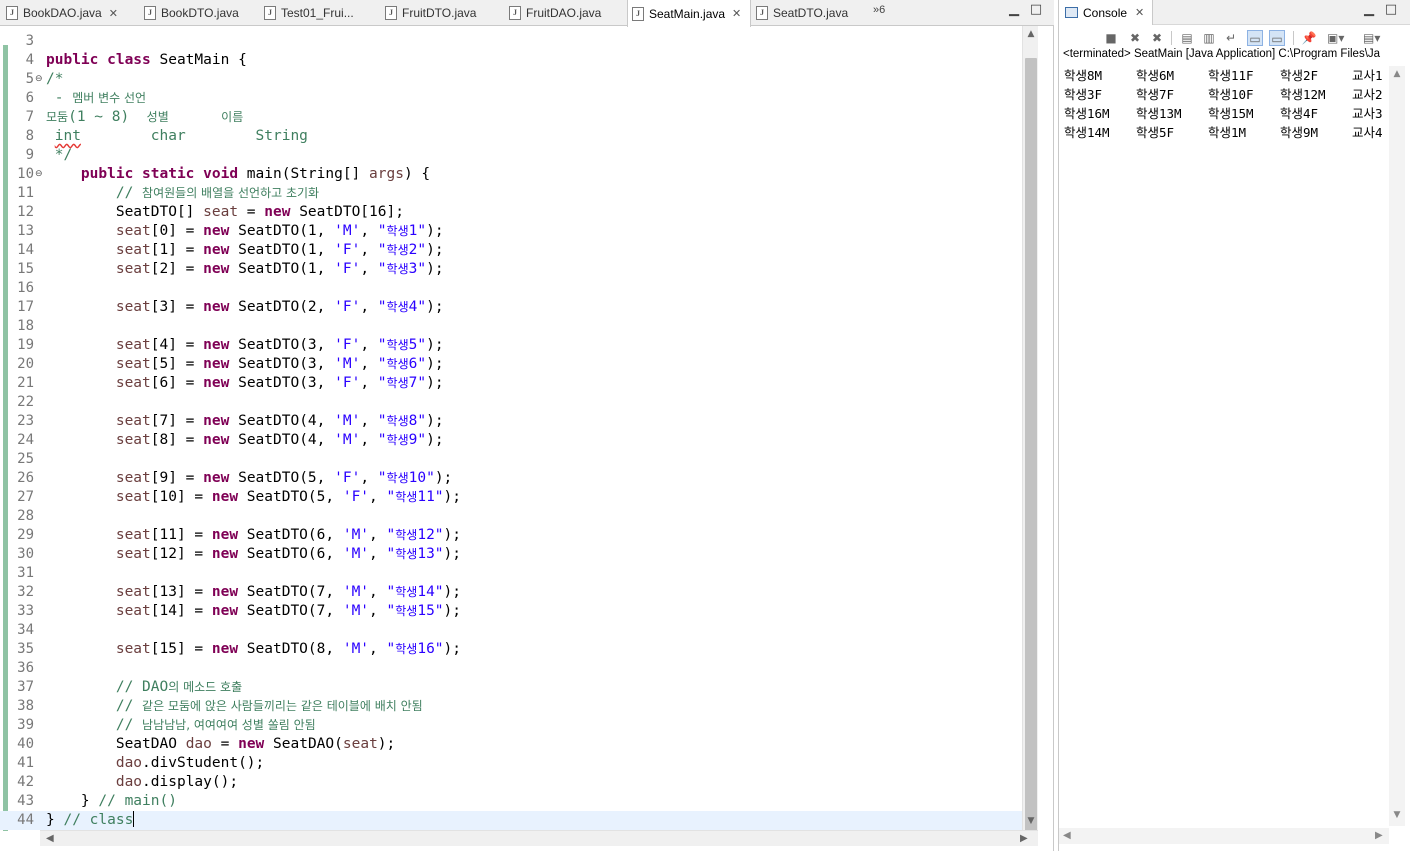 The image size is (1410, 851). I want to click on line-number: 32, so click(25, 592).